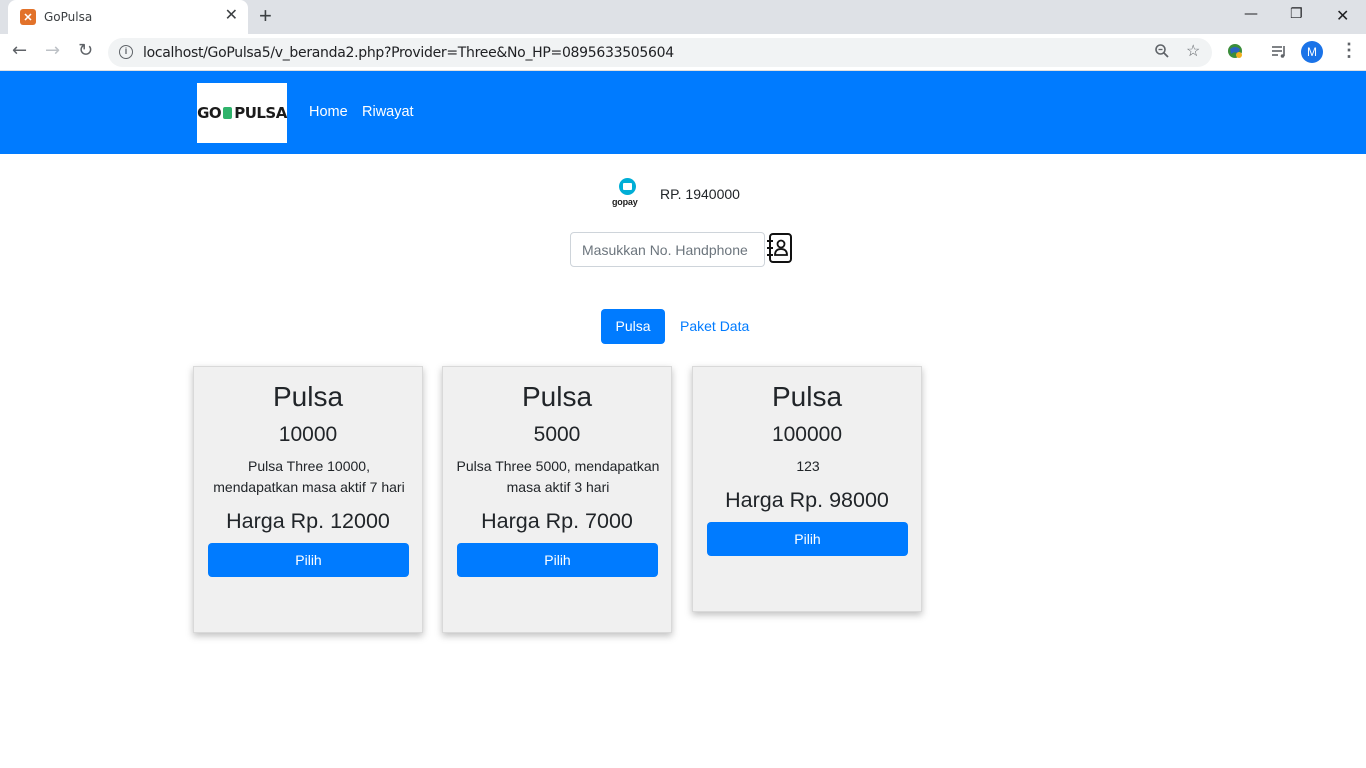  What do you see at coordinates (700, 194) in the screenshot?
I see `wallet-balance: RP. 1940000` at bounding box center [700, 194].